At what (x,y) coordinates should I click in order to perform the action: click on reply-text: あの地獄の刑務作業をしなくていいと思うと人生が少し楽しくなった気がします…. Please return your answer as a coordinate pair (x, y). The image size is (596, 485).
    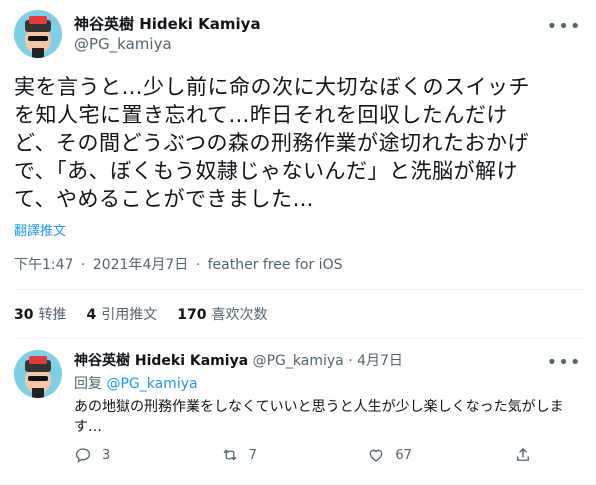
    Looking at the image, I should click on (319, 417).